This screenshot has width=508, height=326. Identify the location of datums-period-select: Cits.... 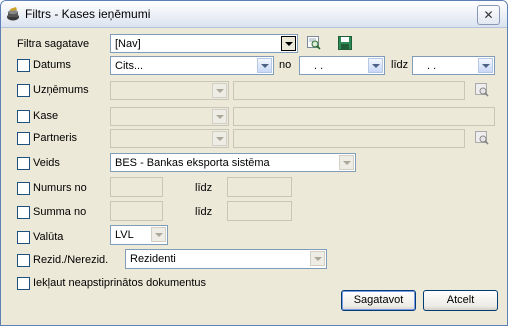
(192, 65).